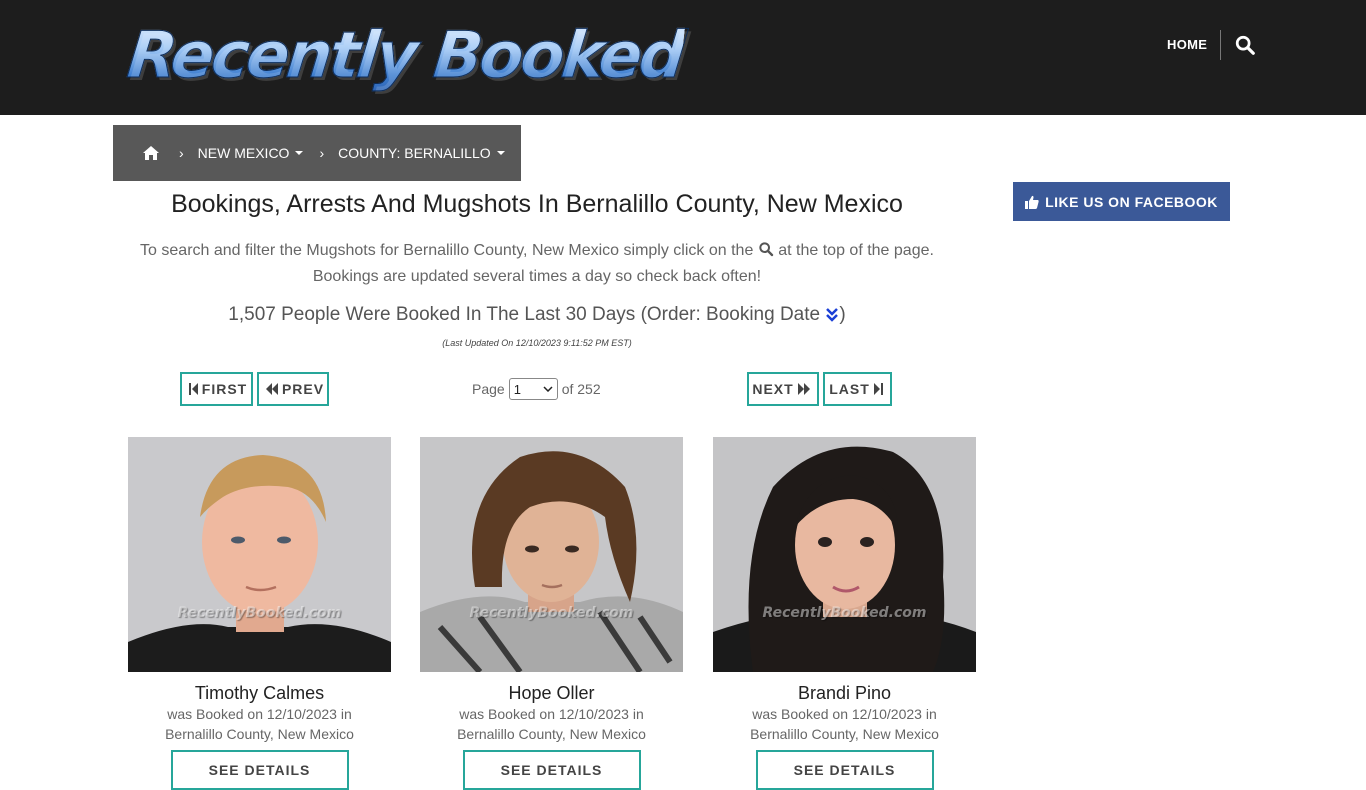 The height and width of the screenshot is (790, 1366). I want to click on breadcrumb-state-label: NEW MEXICO, so click(243, 153).